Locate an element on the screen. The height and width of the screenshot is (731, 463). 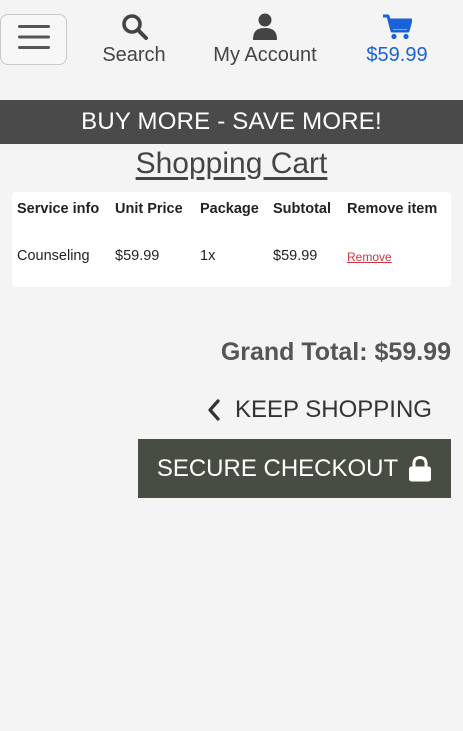
hamburger-icon is located at coordinates (33, 39).